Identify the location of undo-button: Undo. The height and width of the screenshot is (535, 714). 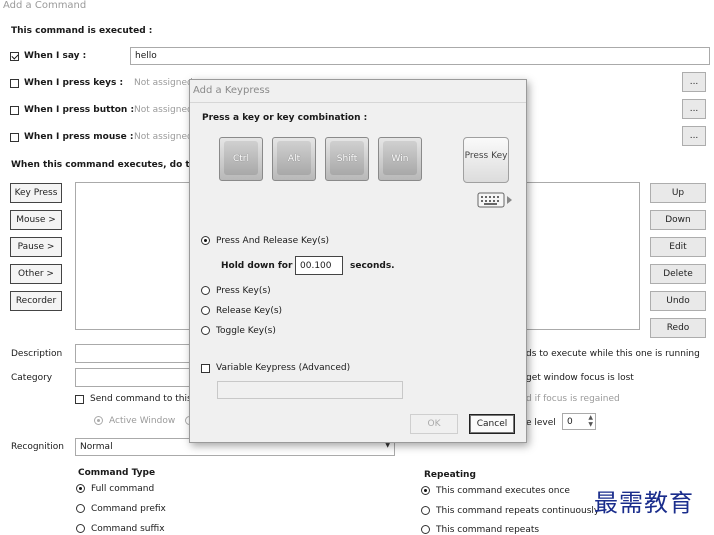
(678, 301).